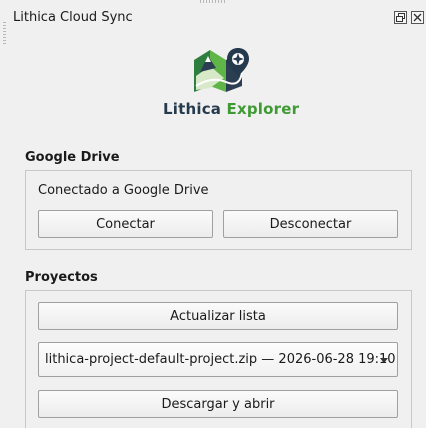 Image resolution: width=426 pixels, height=428 pixels. I want to click on close-icon, so click(417, 17).